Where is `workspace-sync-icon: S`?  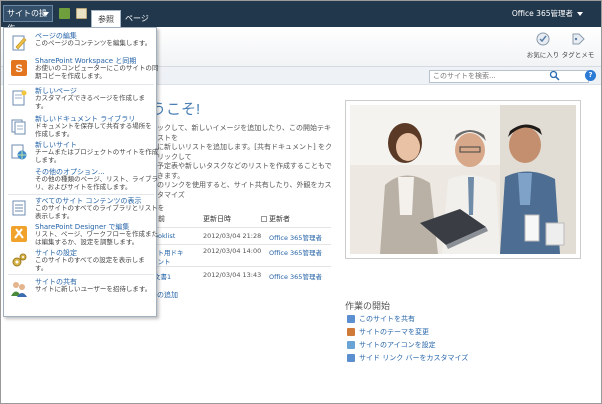
workspace-sync-icon: S is located at coordinates (19, 68).